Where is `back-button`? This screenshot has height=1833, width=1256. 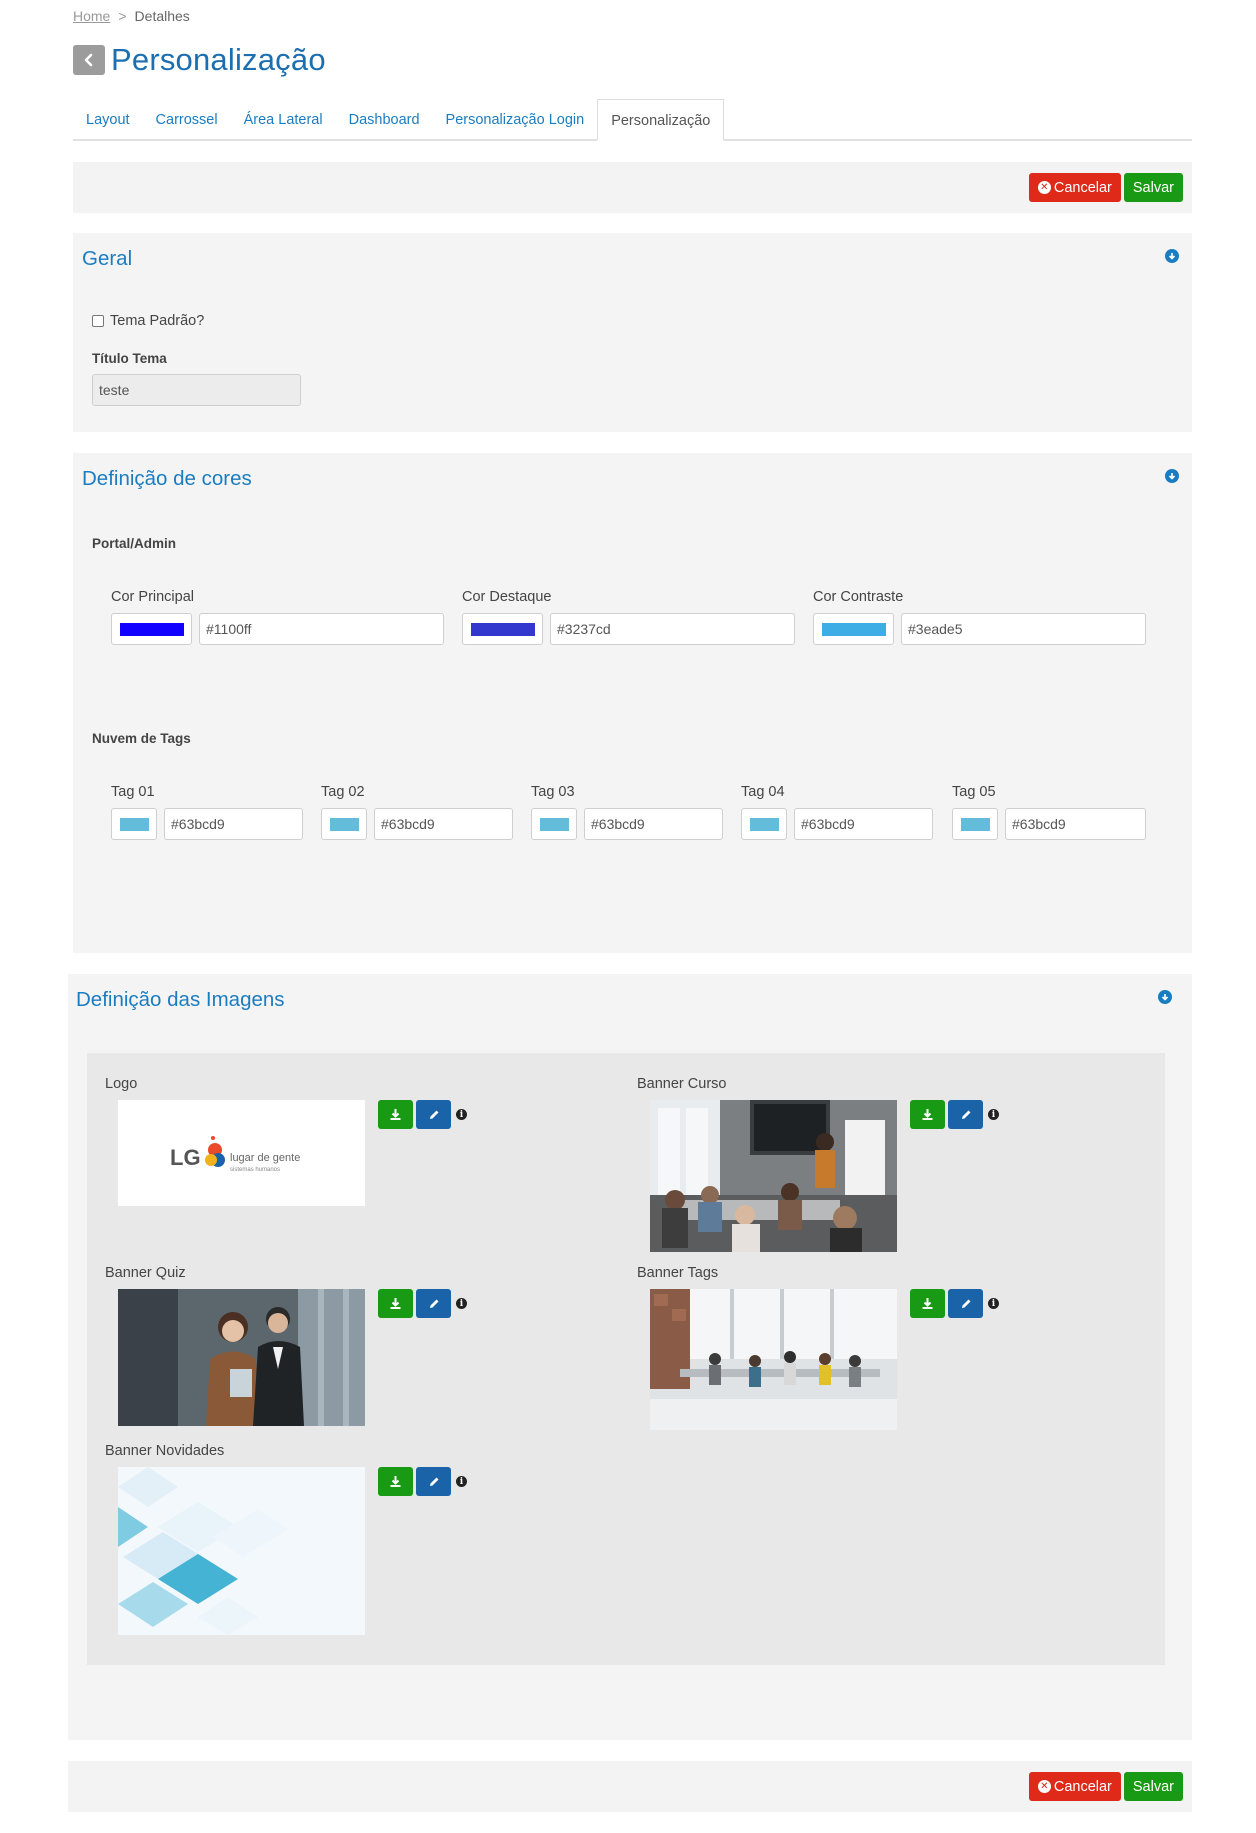 back-button is located at coordinates (89, 60).